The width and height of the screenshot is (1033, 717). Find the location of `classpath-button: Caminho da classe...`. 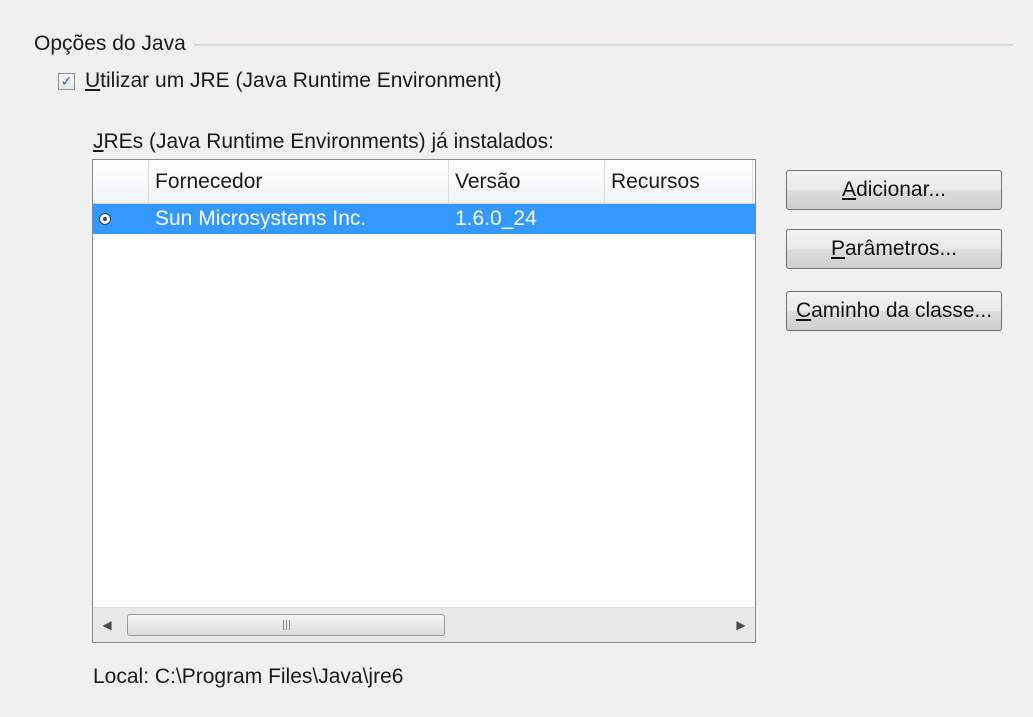

classpath-button: Caminho da classe... is located at coordinates (894, 311).